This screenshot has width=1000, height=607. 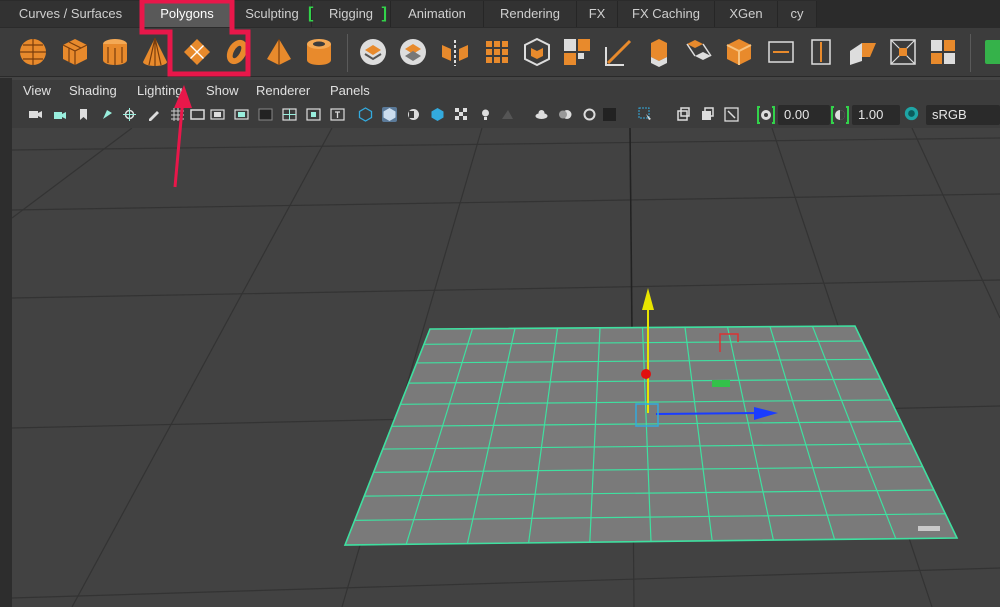 I want to click on annotation-overlay, so click(x=195, y=94).